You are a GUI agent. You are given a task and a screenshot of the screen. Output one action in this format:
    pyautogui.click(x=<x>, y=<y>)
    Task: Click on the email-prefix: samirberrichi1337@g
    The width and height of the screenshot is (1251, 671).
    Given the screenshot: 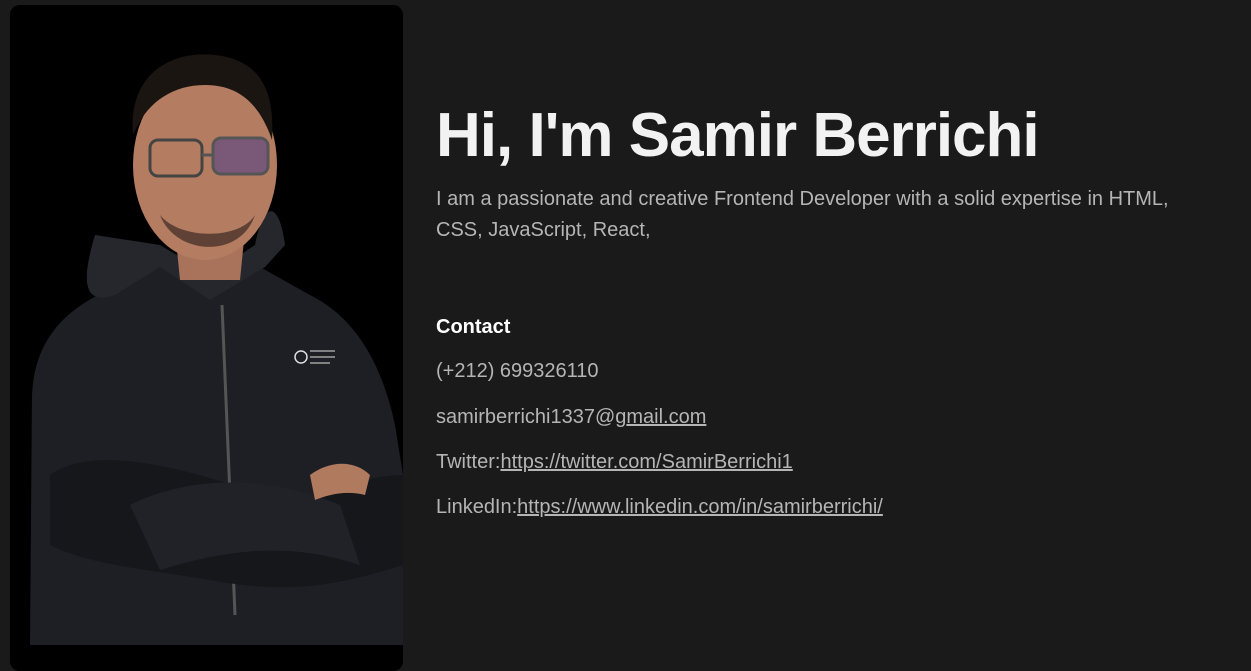 What is the action you would take?
    pyautogui.click(x=531, y=417)
    